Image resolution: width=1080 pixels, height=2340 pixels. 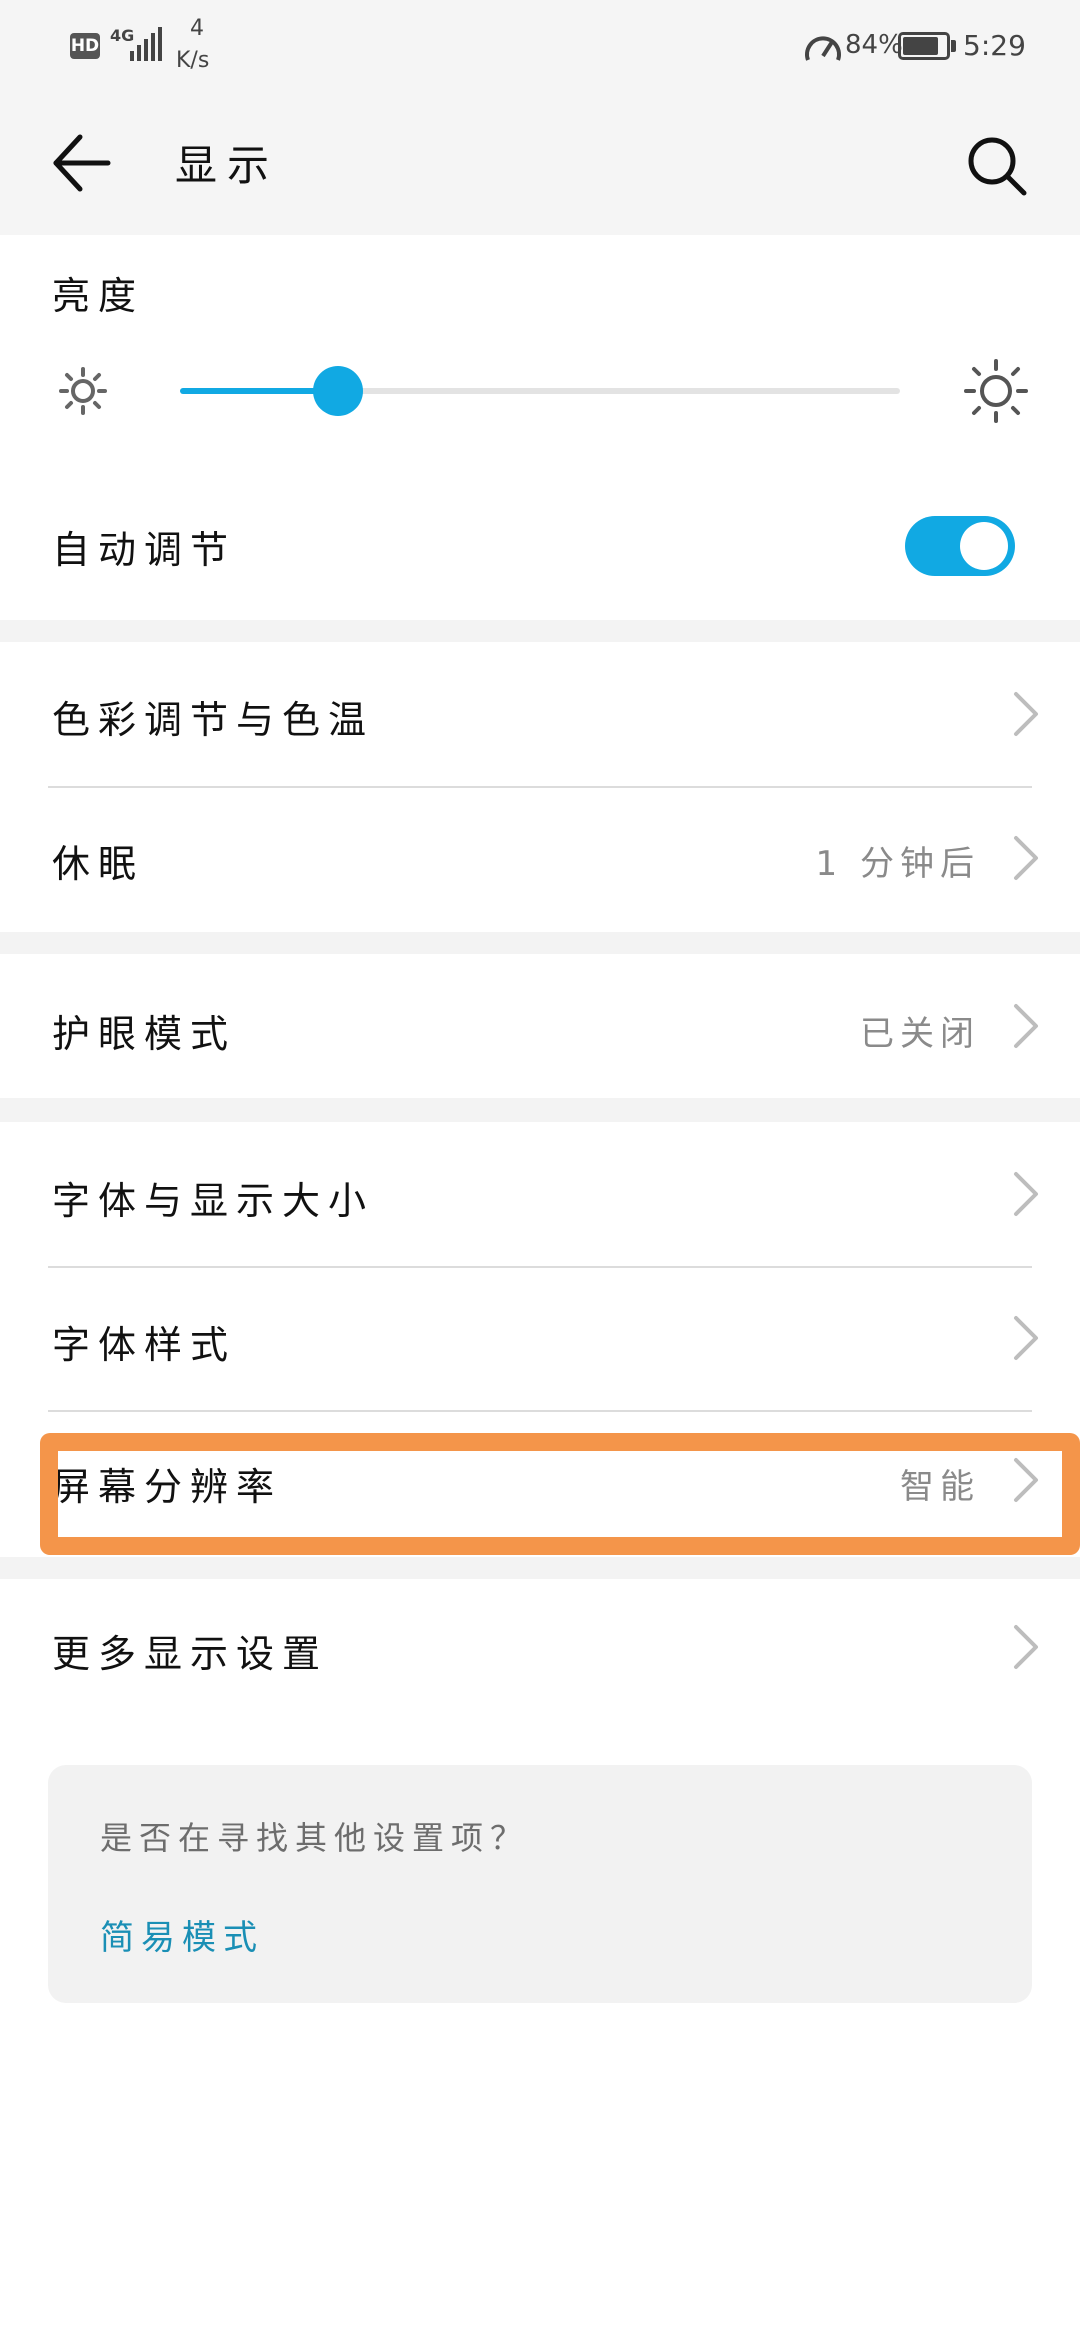 What do you see at coordinates (540, 714) in the screenshot?
I see `row-color-temp: 色彩调节与色温` at bounding box center [540, 714].